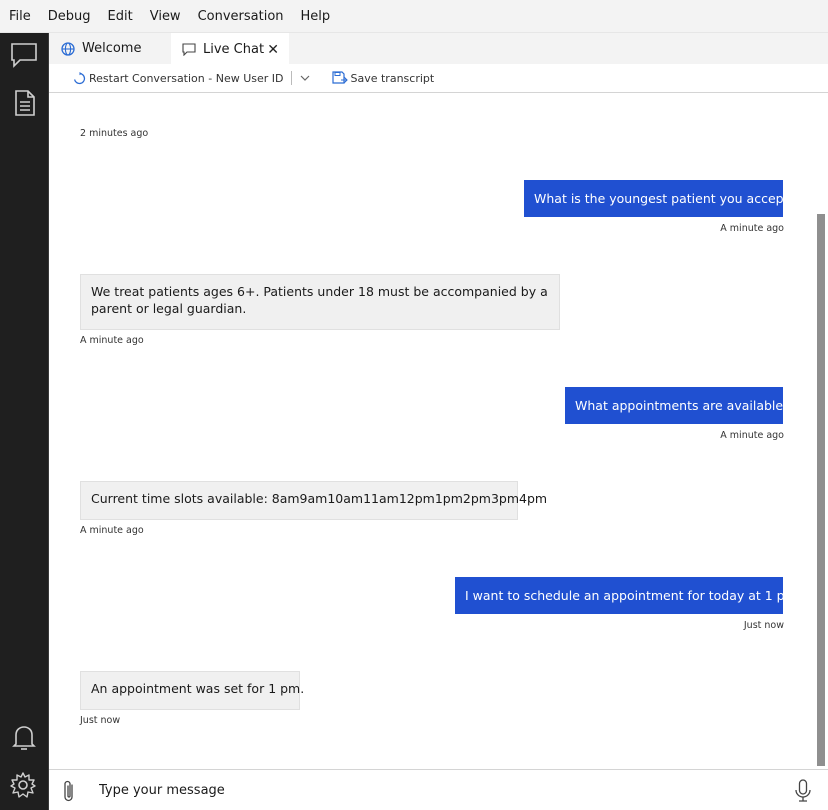 Image resolution: width=828 pixels, height=810 pixels. I want to click on menu-edit: Edit, so click(120, 16).